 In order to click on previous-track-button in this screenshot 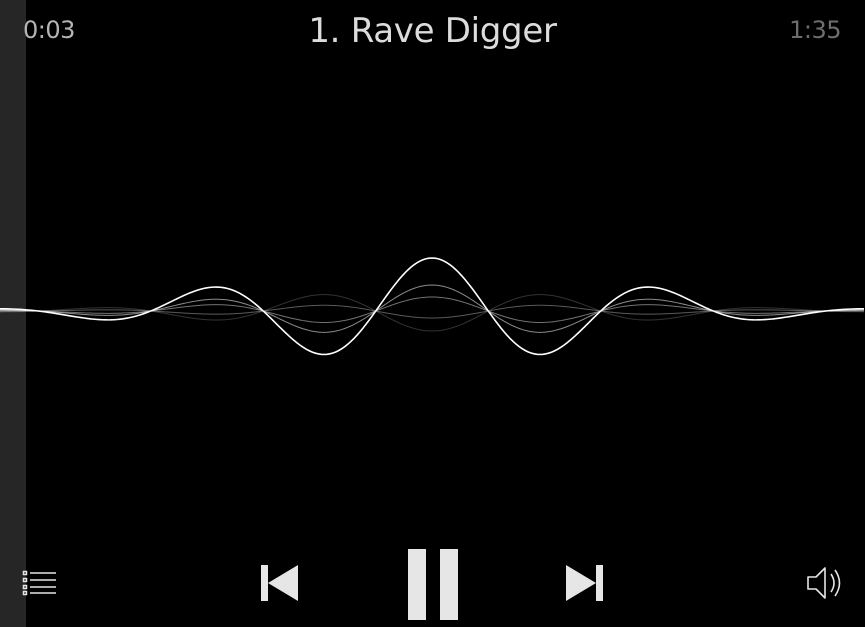, I will do `click(279, 583)`.